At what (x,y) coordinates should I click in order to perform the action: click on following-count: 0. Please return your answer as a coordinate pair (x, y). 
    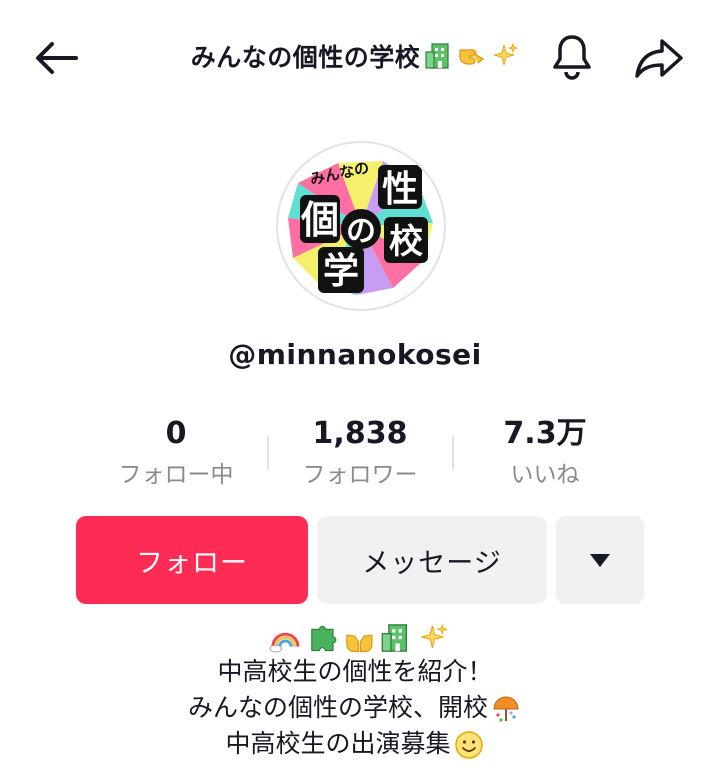
    Looking at the image, I should click on (176, 433).